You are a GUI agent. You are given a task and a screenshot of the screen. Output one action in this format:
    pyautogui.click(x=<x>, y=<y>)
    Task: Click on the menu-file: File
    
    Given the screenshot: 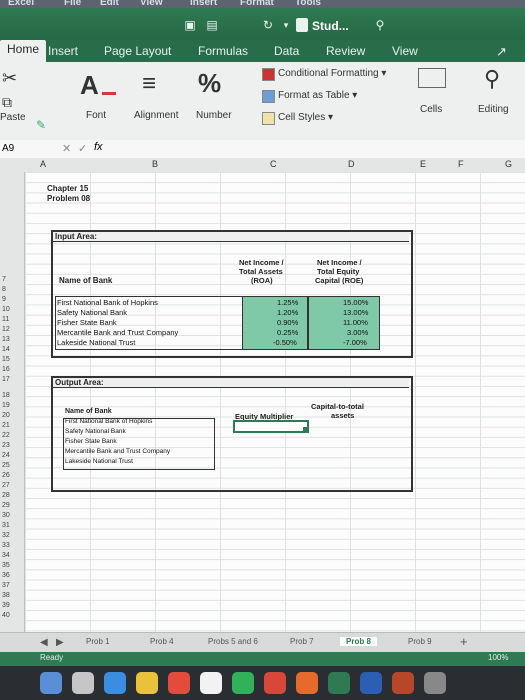 What is the action you would take?
    pyautogui.click(x=72, y=4)
    